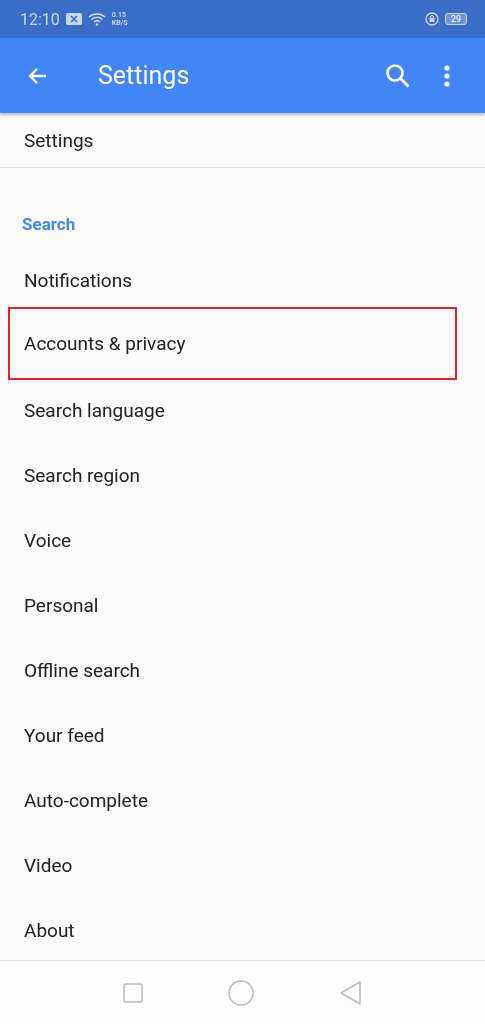  Describe the element at coordinates (431, 19) in the screenshot. I see `lock-icon` at that location.